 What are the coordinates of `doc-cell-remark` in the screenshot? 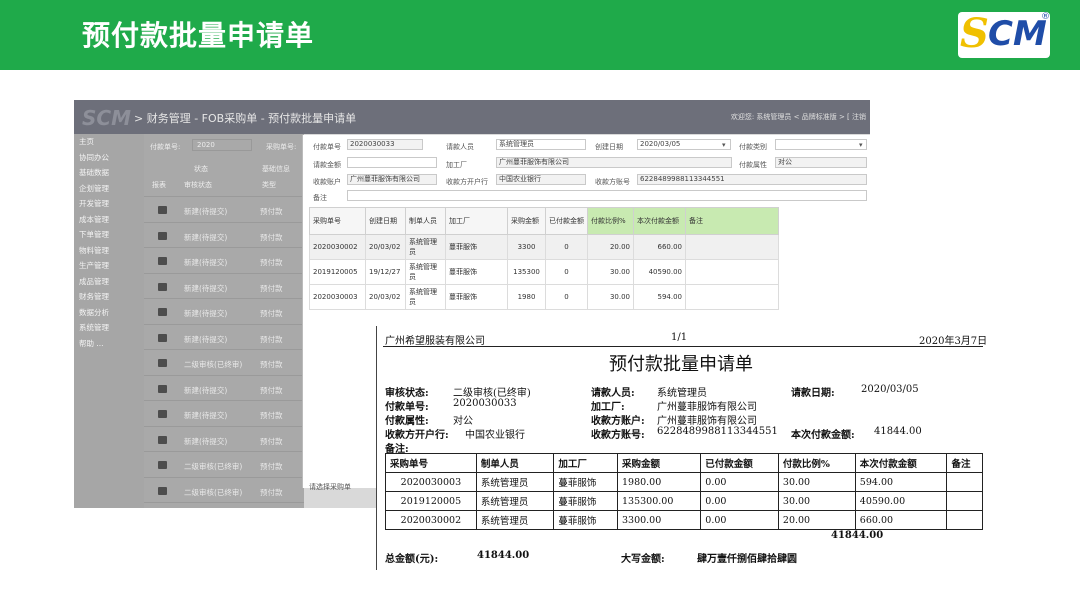 It's located at (964, 520).